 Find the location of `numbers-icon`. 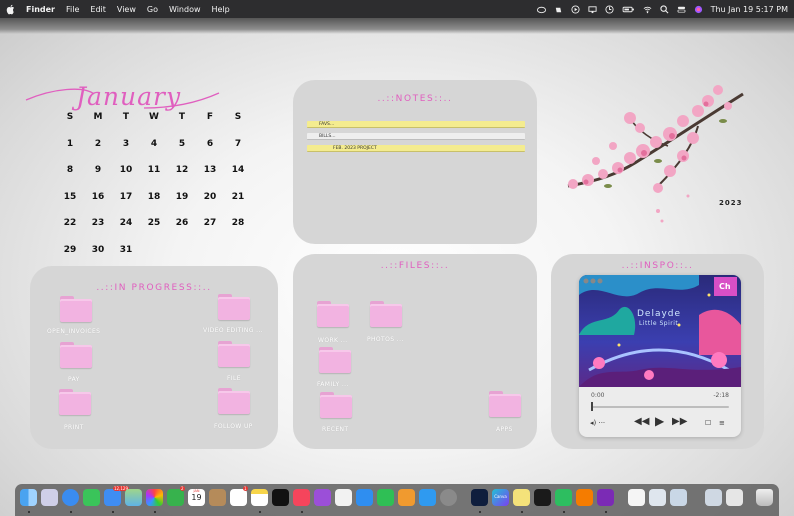

numbers-icon is located at coordinates (385, 497).